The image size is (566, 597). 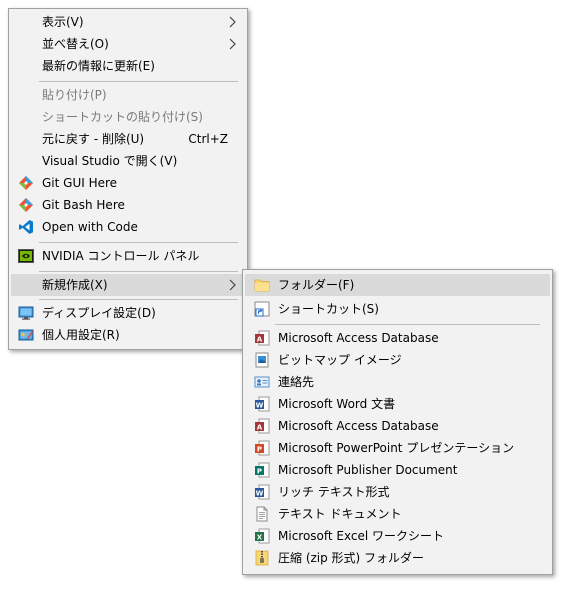 I want to click on text-document-icon, so click(x=262, y=514).